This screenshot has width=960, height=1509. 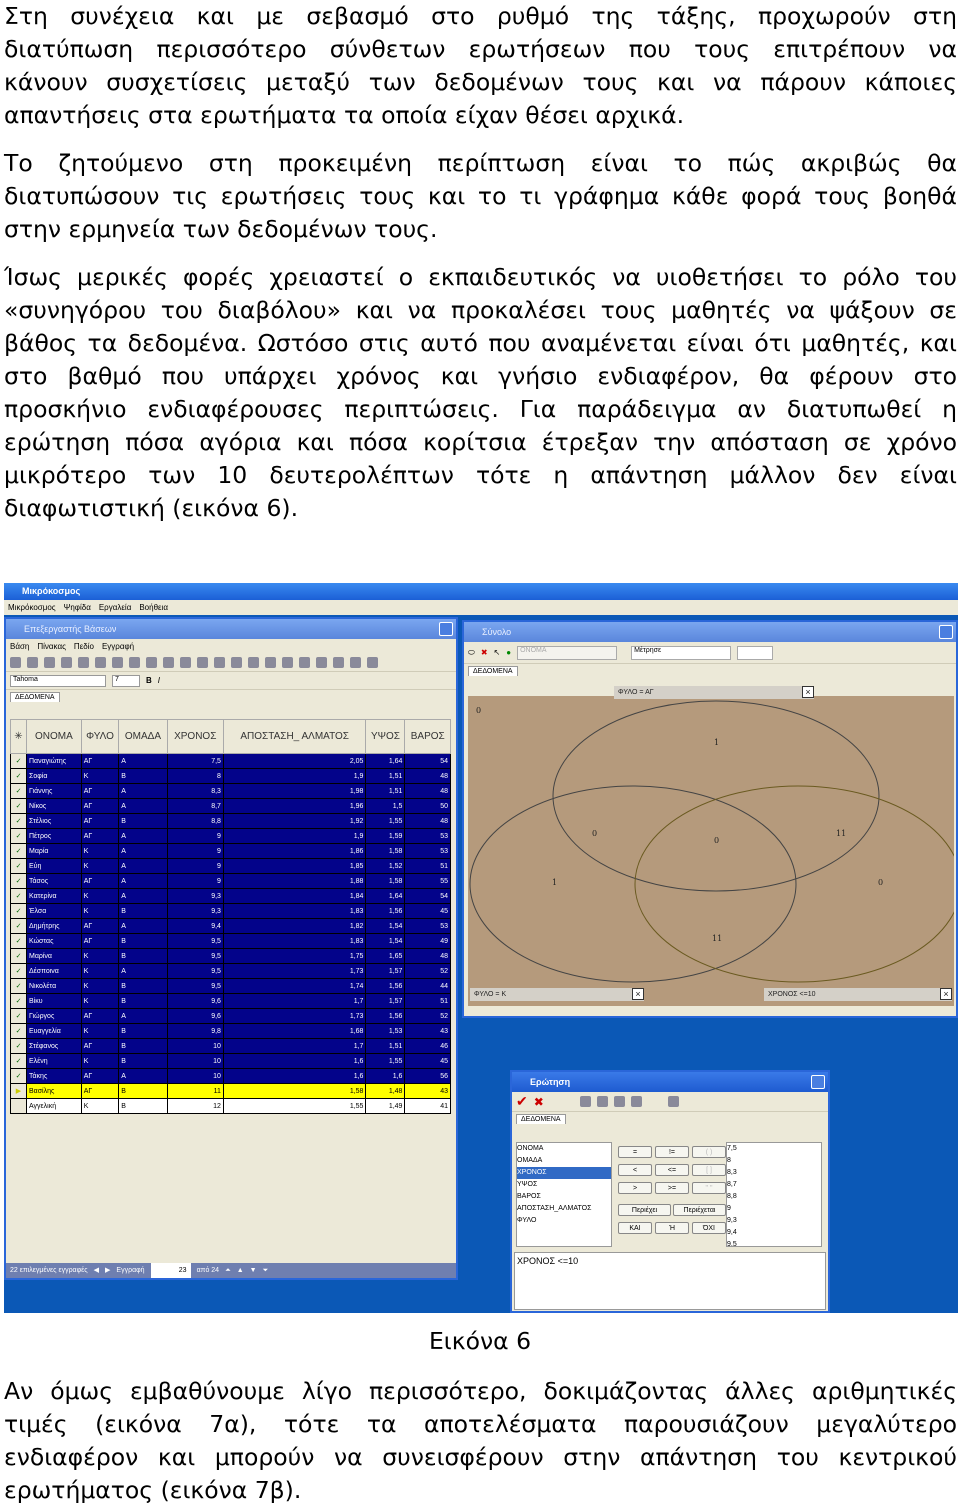 What do you see at coordinates (230, 1046) in the screenshot?
I see `table-row: ✓ Στέφανος ΑΓ Β 10 1,7 1,51 46` at bounding box center [230, 1046].